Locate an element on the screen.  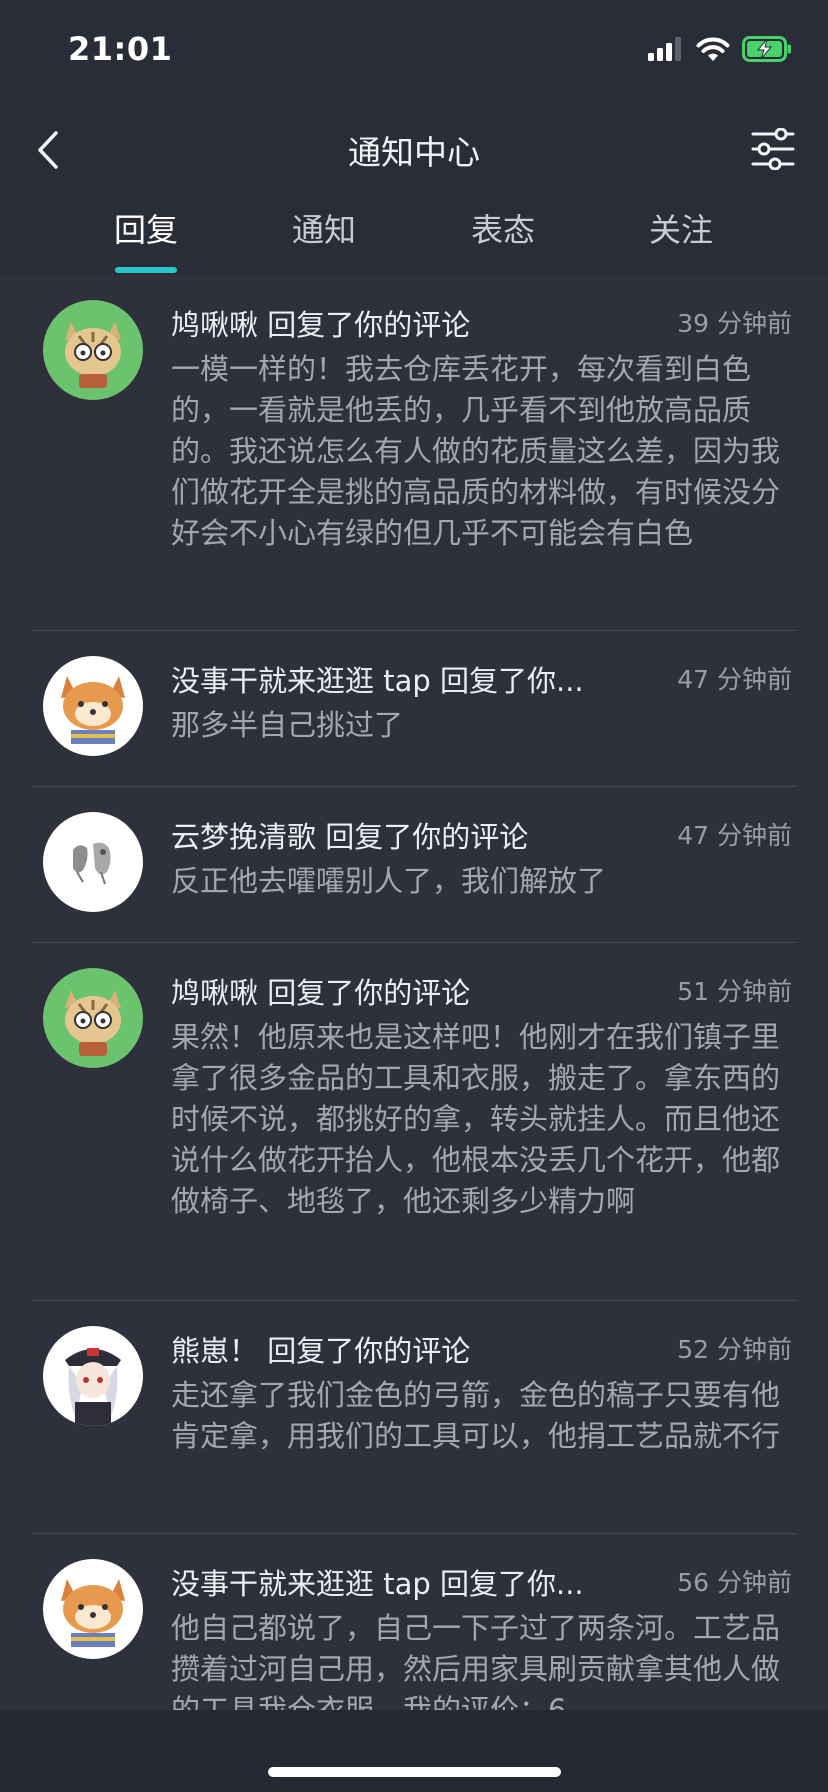
tab-reactions: 表态 is located at coordinates (503, 240).